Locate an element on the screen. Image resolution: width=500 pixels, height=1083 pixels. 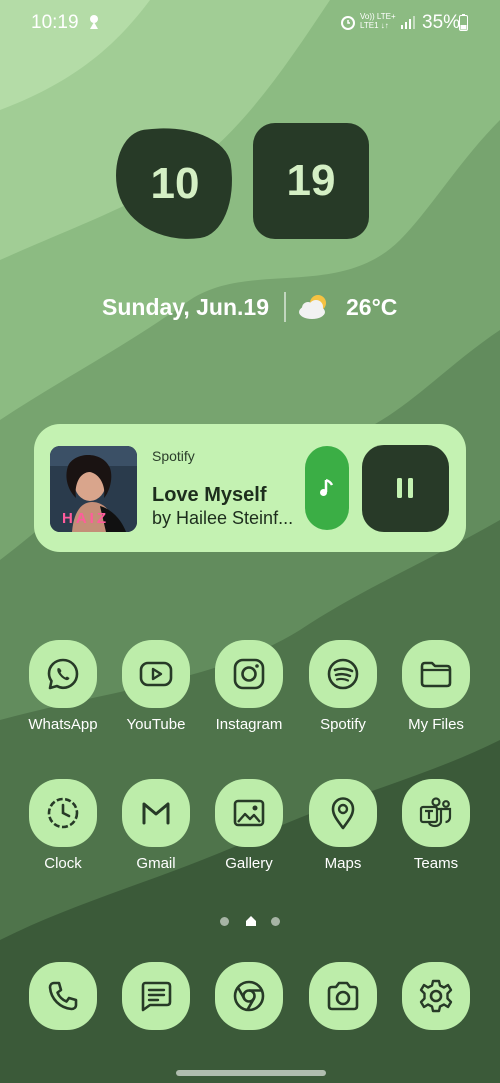
home-page-icon is located at coordinates (251, 921).